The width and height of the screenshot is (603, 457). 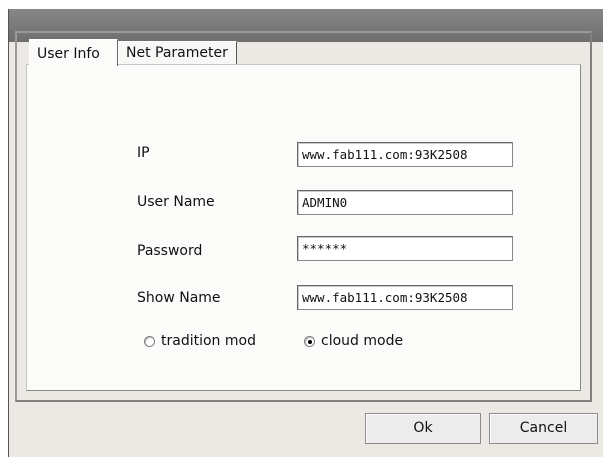 I want to click on password-label: Password, so click(x=170, y=251).